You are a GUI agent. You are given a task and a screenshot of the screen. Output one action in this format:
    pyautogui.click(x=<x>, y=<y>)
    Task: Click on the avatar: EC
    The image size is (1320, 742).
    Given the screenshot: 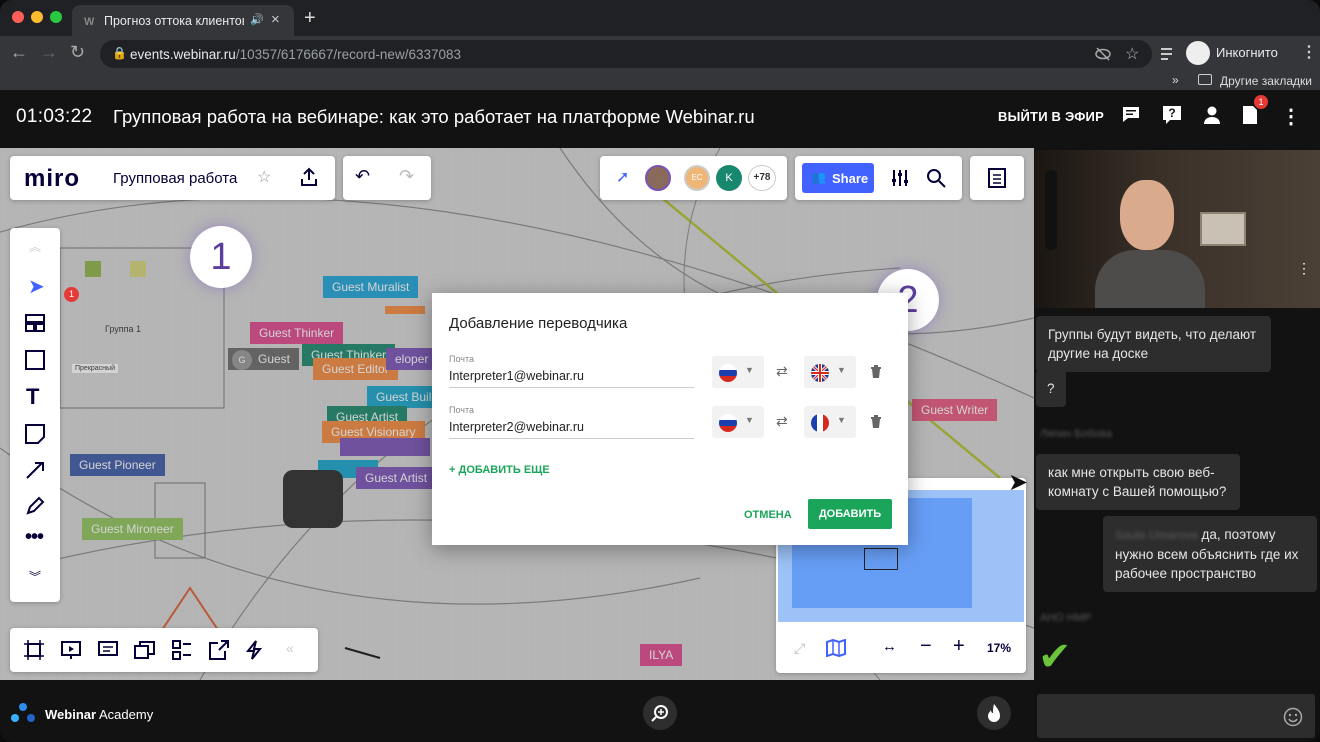 What is the action you would take?
    pyautogui.click(x=697, y=178)
    